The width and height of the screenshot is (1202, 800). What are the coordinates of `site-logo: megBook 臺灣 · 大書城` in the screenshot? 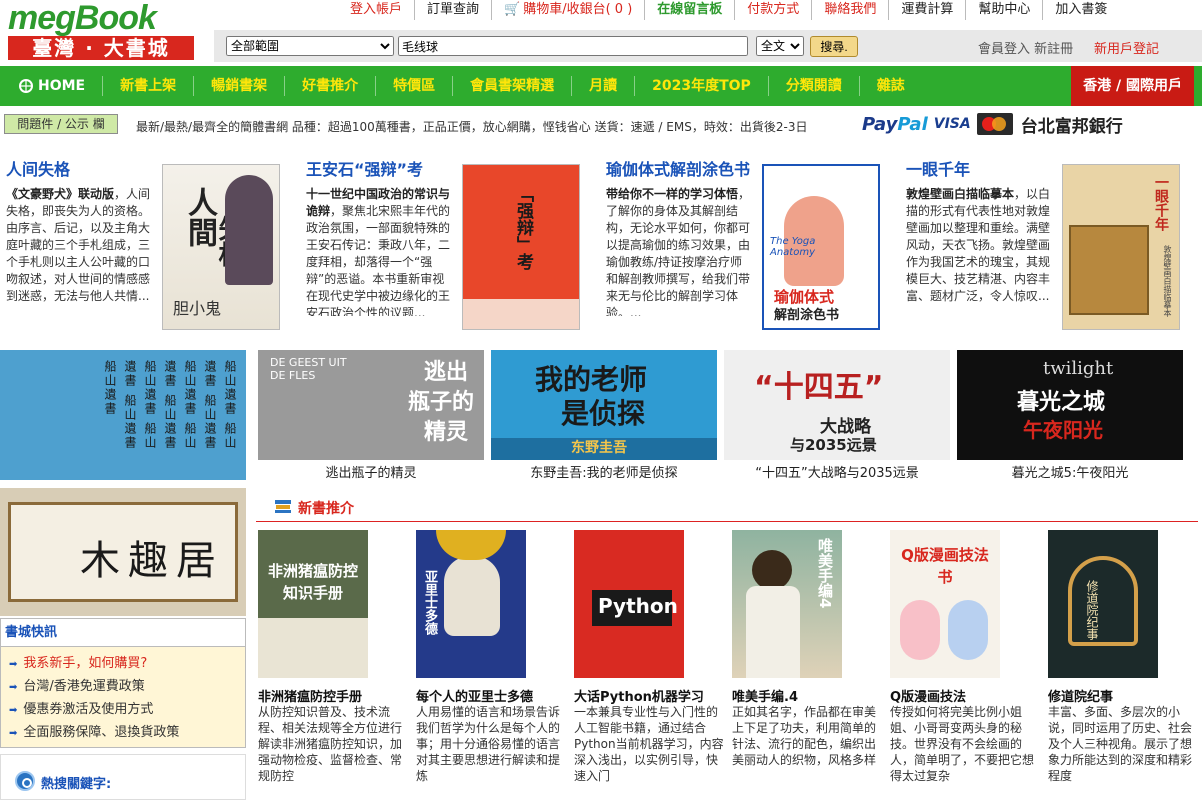 It's located at (105, 30).